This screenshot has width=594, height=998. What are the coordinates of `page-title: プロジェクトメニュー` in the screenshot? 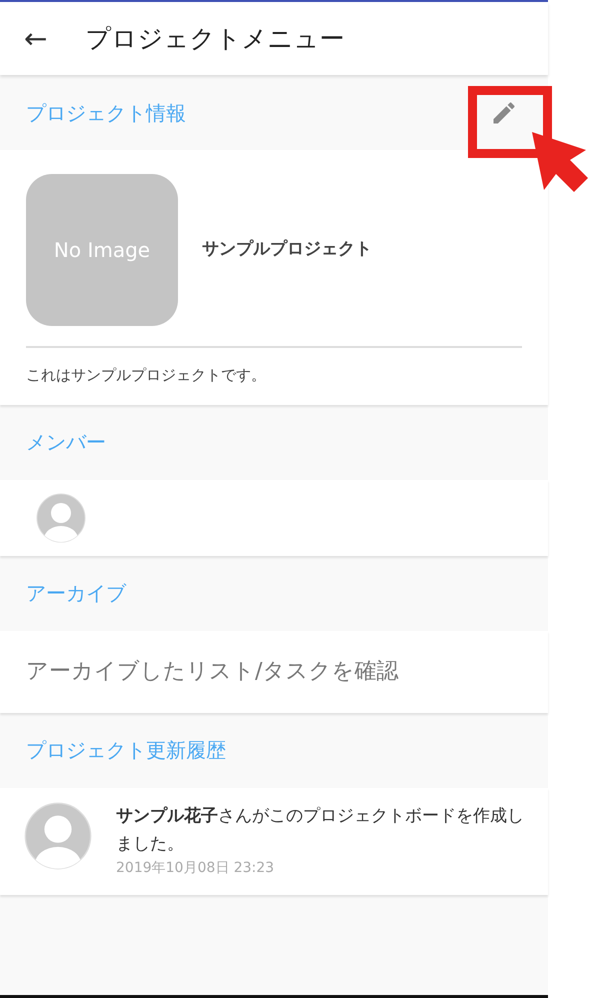 It's located at (214, 39).